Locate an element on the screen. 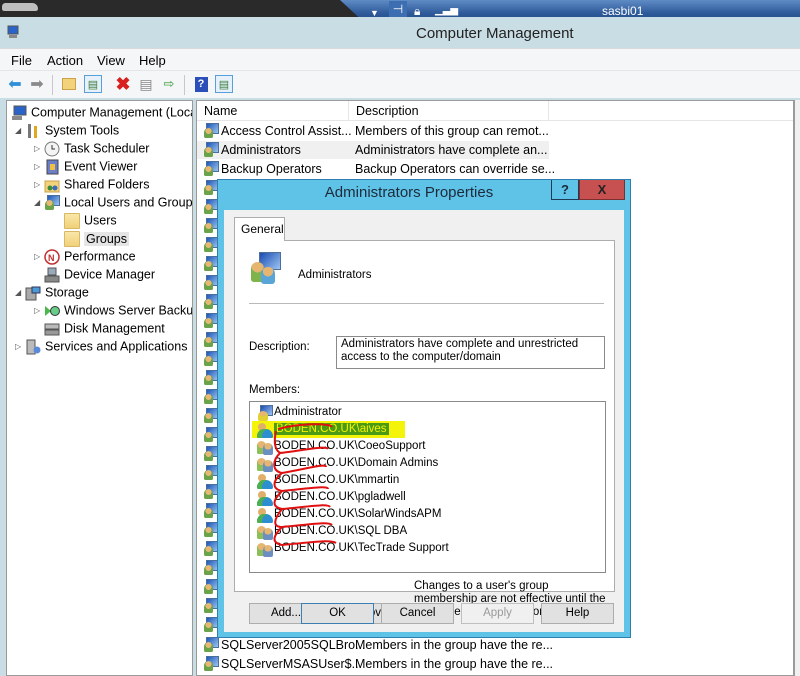 The height and width of the screenshot is (676, 800). tree-item-disk-management: Disk Management is located at coordinates (104, 328).